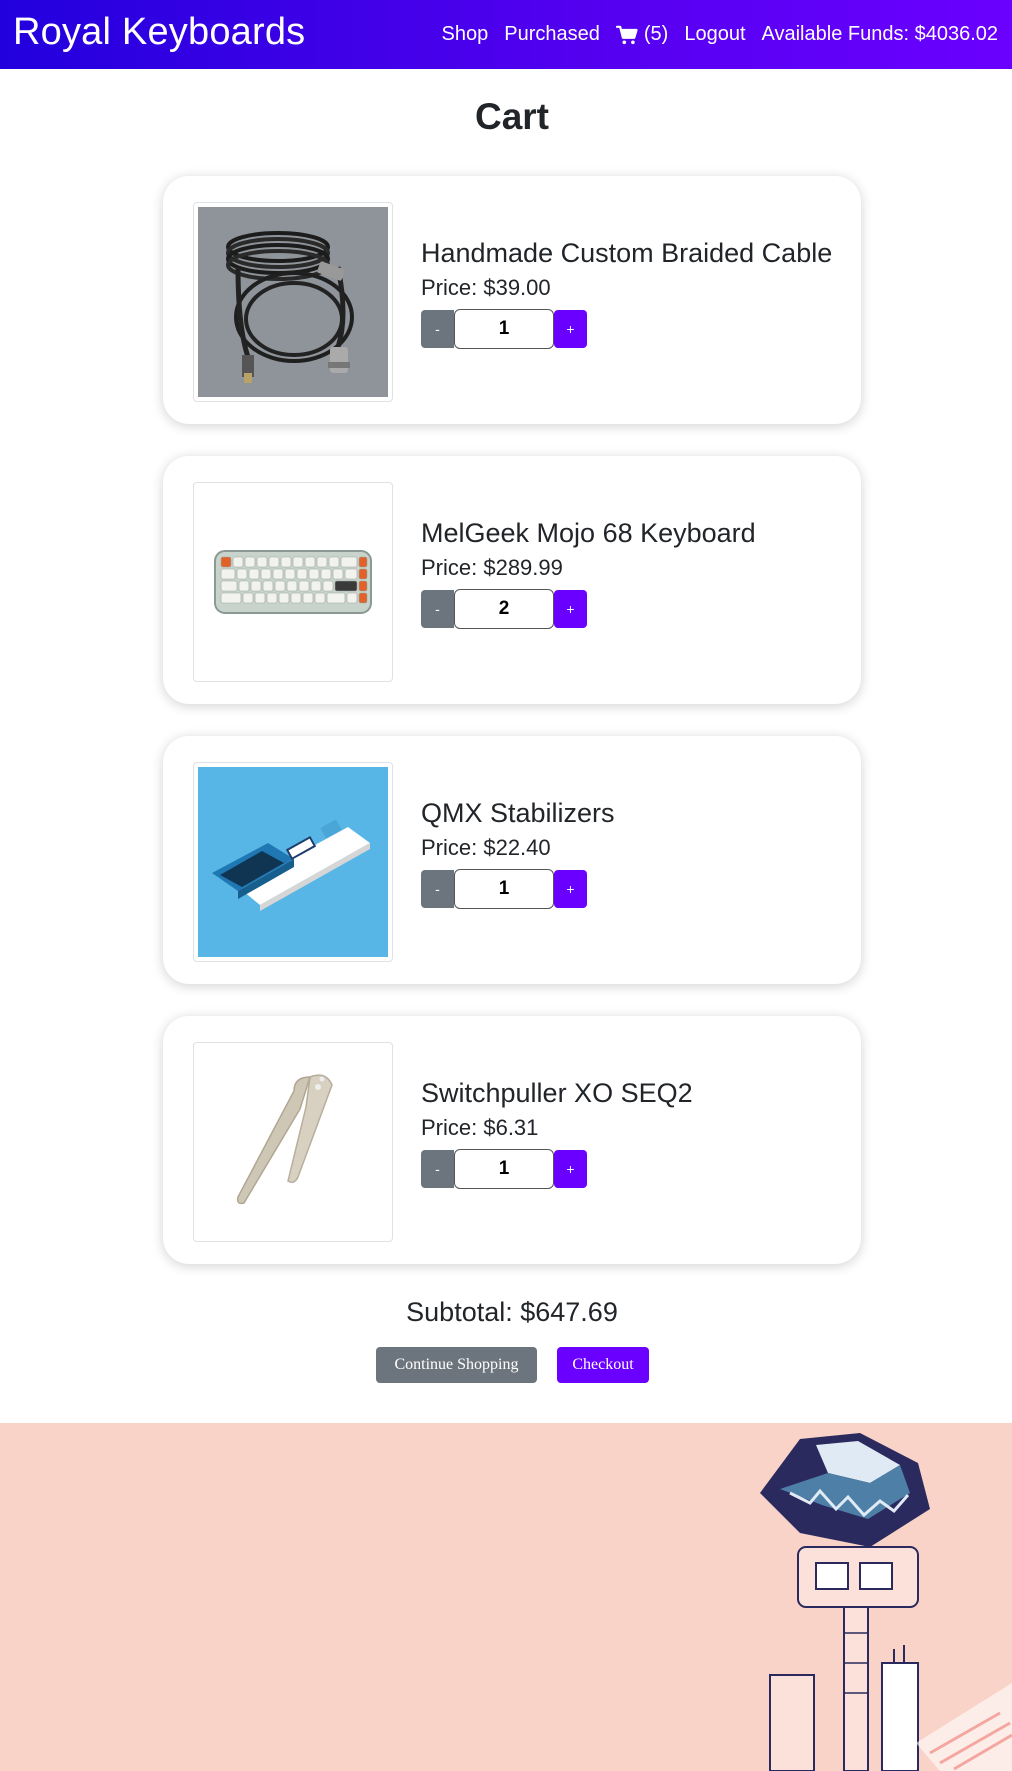 This screenshot has height=1771, width=1012. I want to click on nav-logout-link: Logout, so click(714, 34).